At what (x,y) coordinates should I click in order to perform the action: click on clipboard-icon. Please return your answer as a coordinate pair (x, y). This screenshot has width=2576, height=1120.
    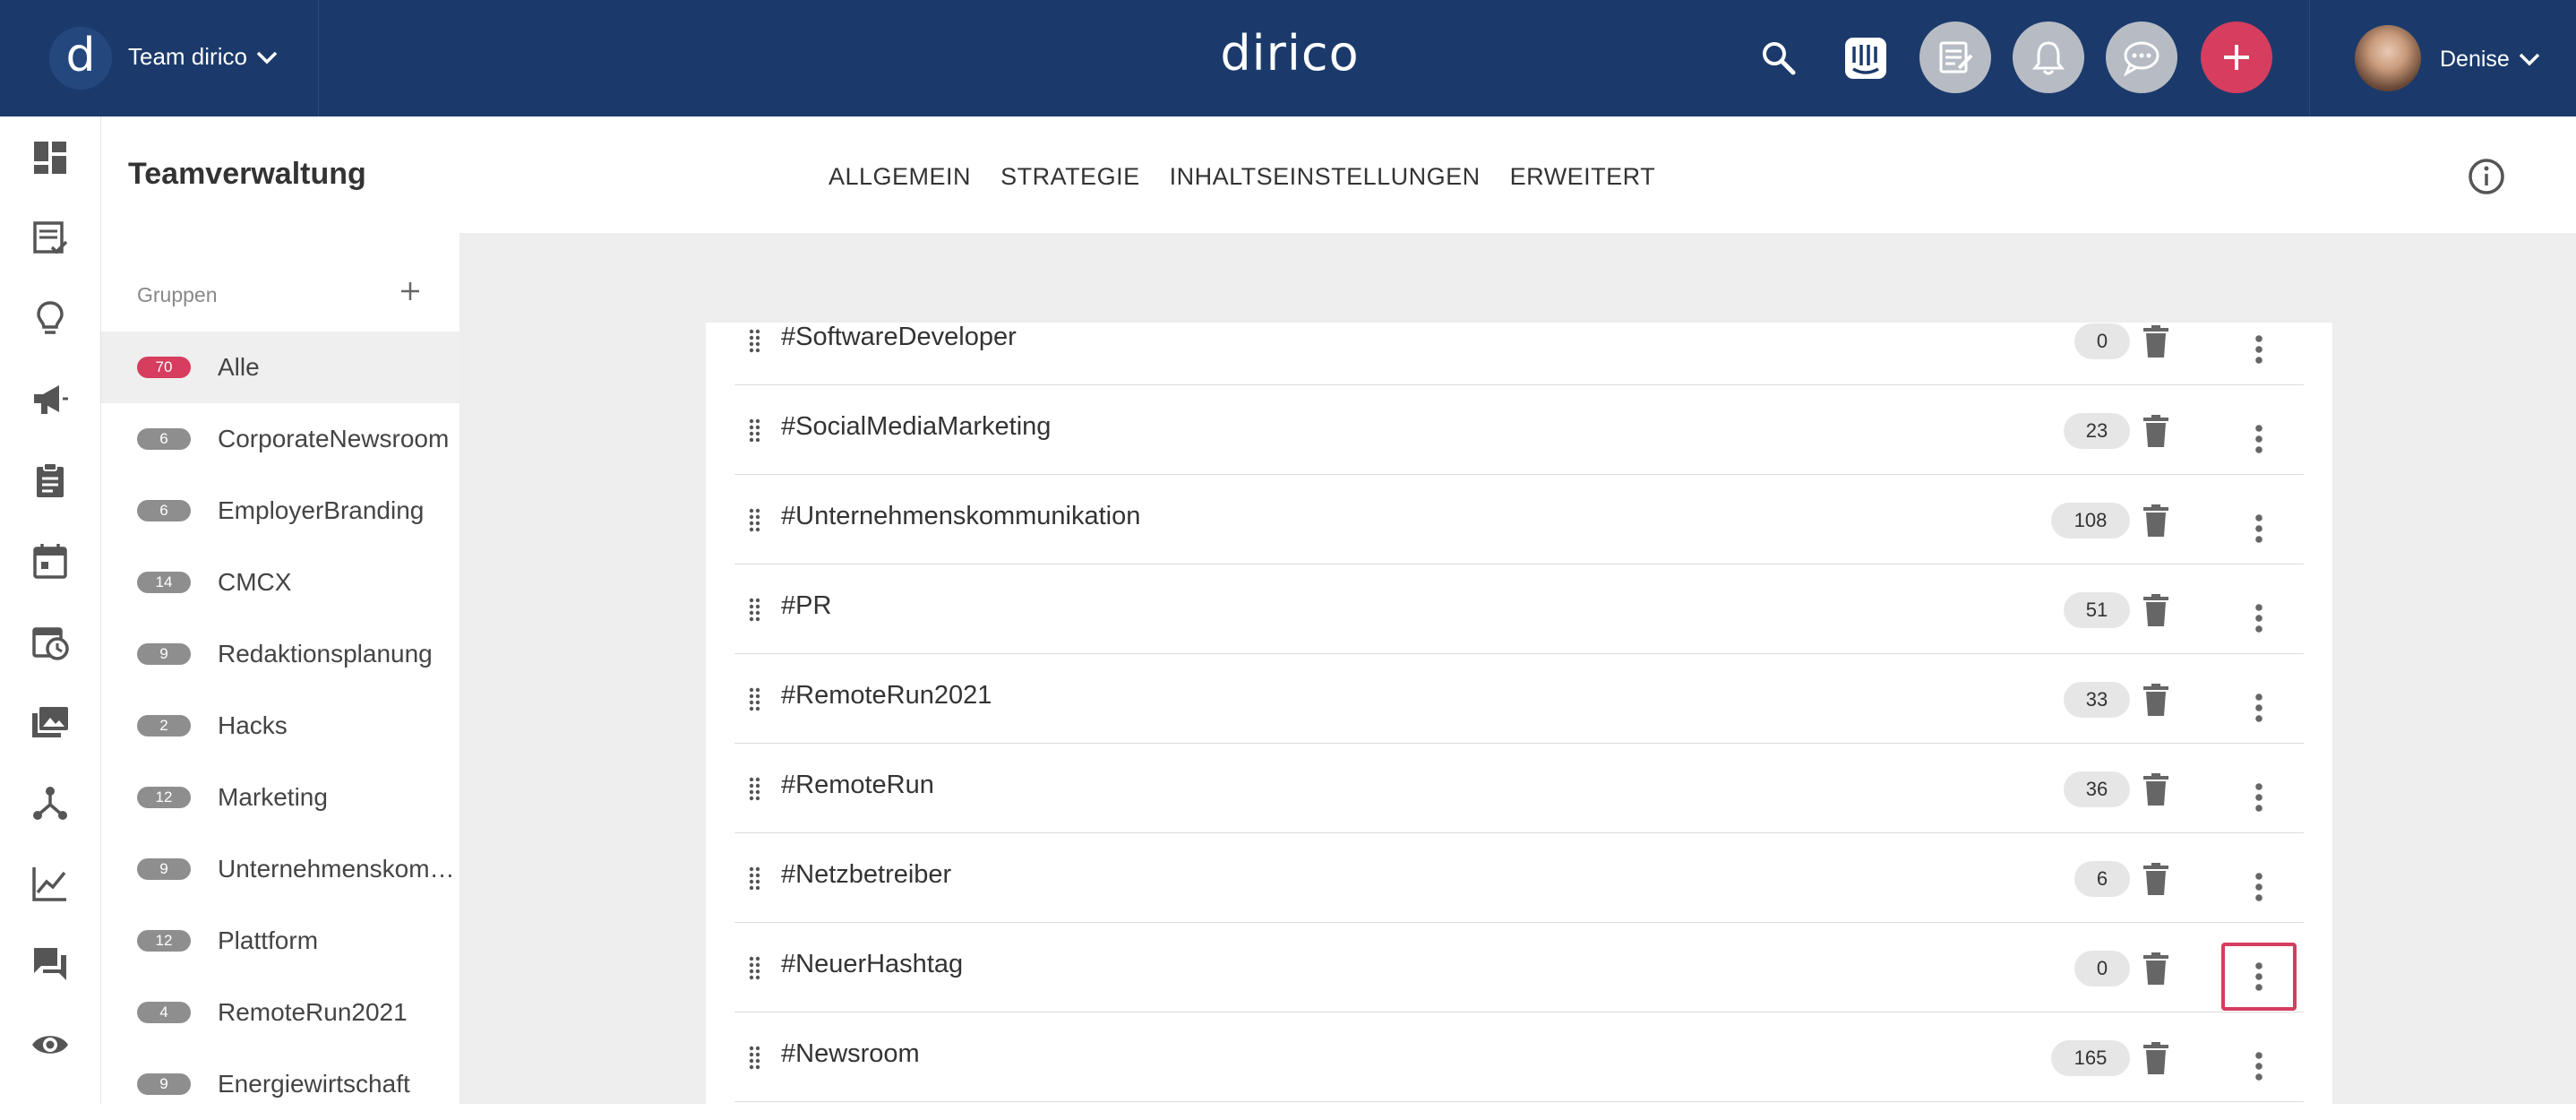
    Looking at the image, I should click on (50, 480).